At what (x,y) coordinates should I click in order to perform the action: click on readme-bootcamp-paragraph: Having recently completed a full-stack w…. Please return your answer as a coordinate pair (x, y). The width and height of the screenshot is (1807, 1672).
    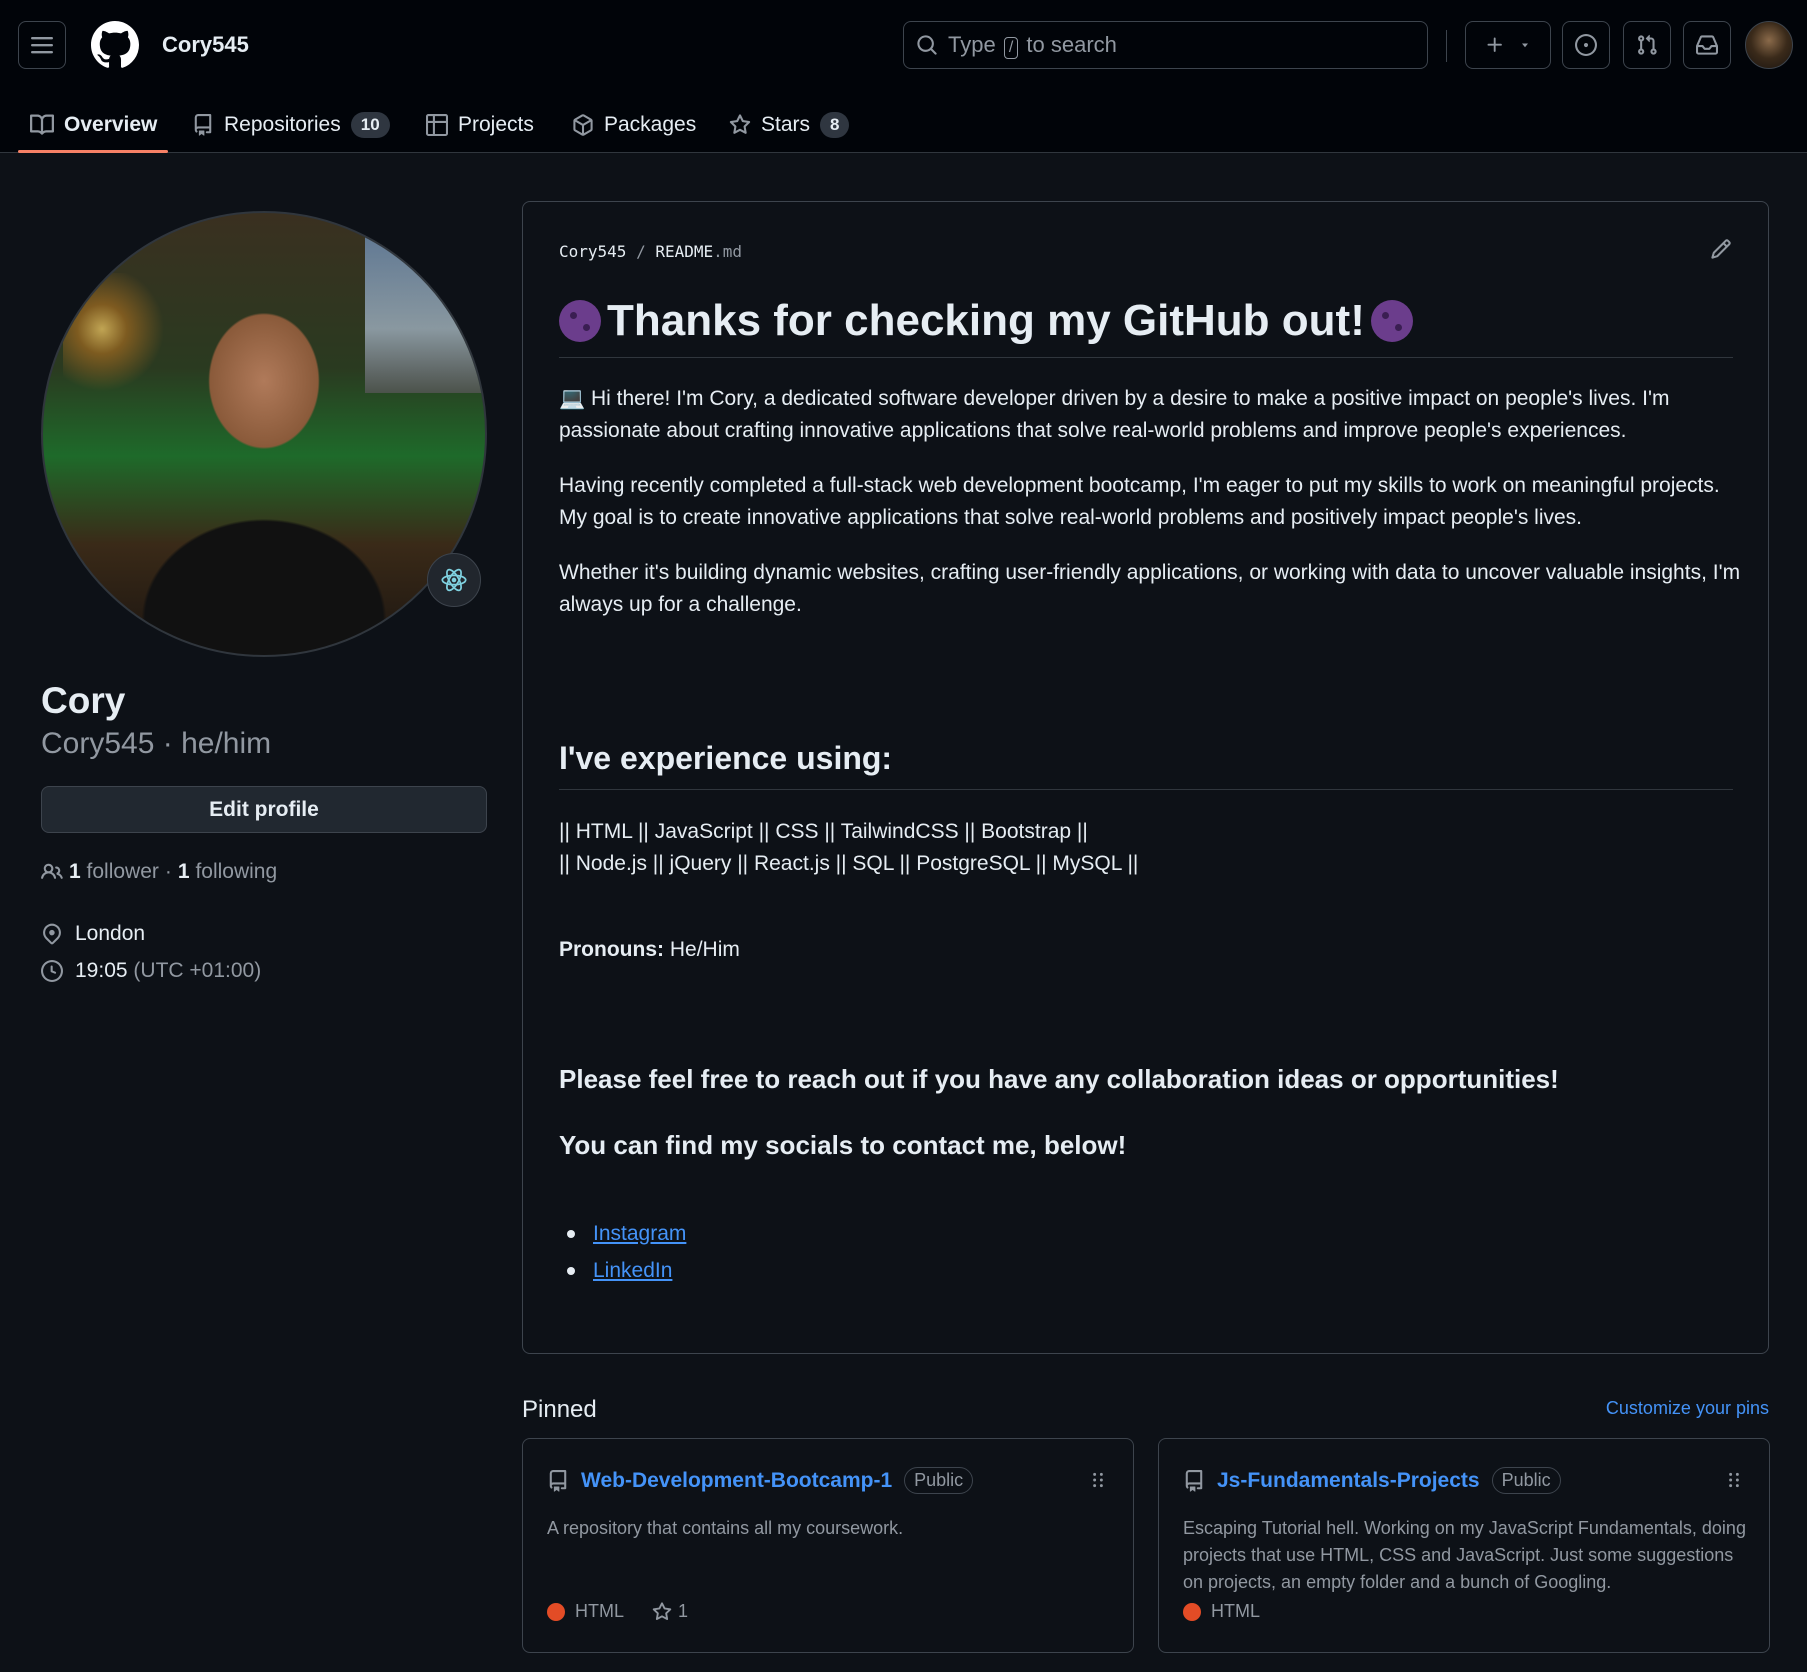
    Looking at the image, I should click on (1139, 501).